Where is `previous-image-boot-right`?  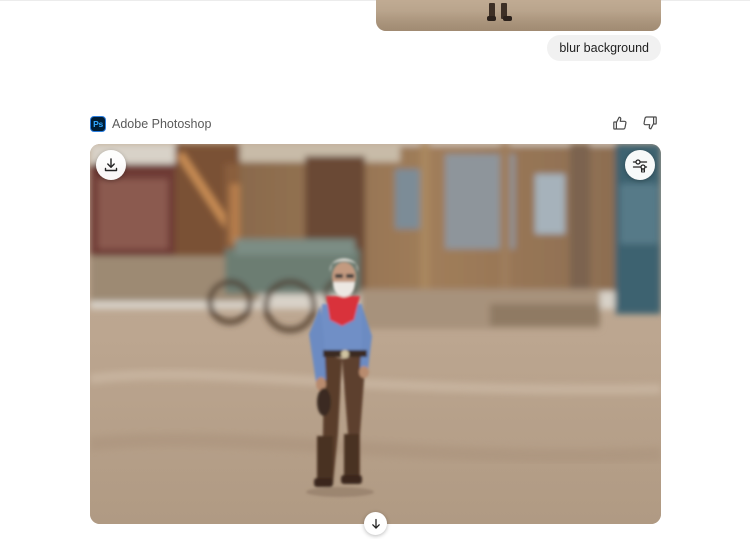
previous-image-boot-right is located at coordinates (507, 18).